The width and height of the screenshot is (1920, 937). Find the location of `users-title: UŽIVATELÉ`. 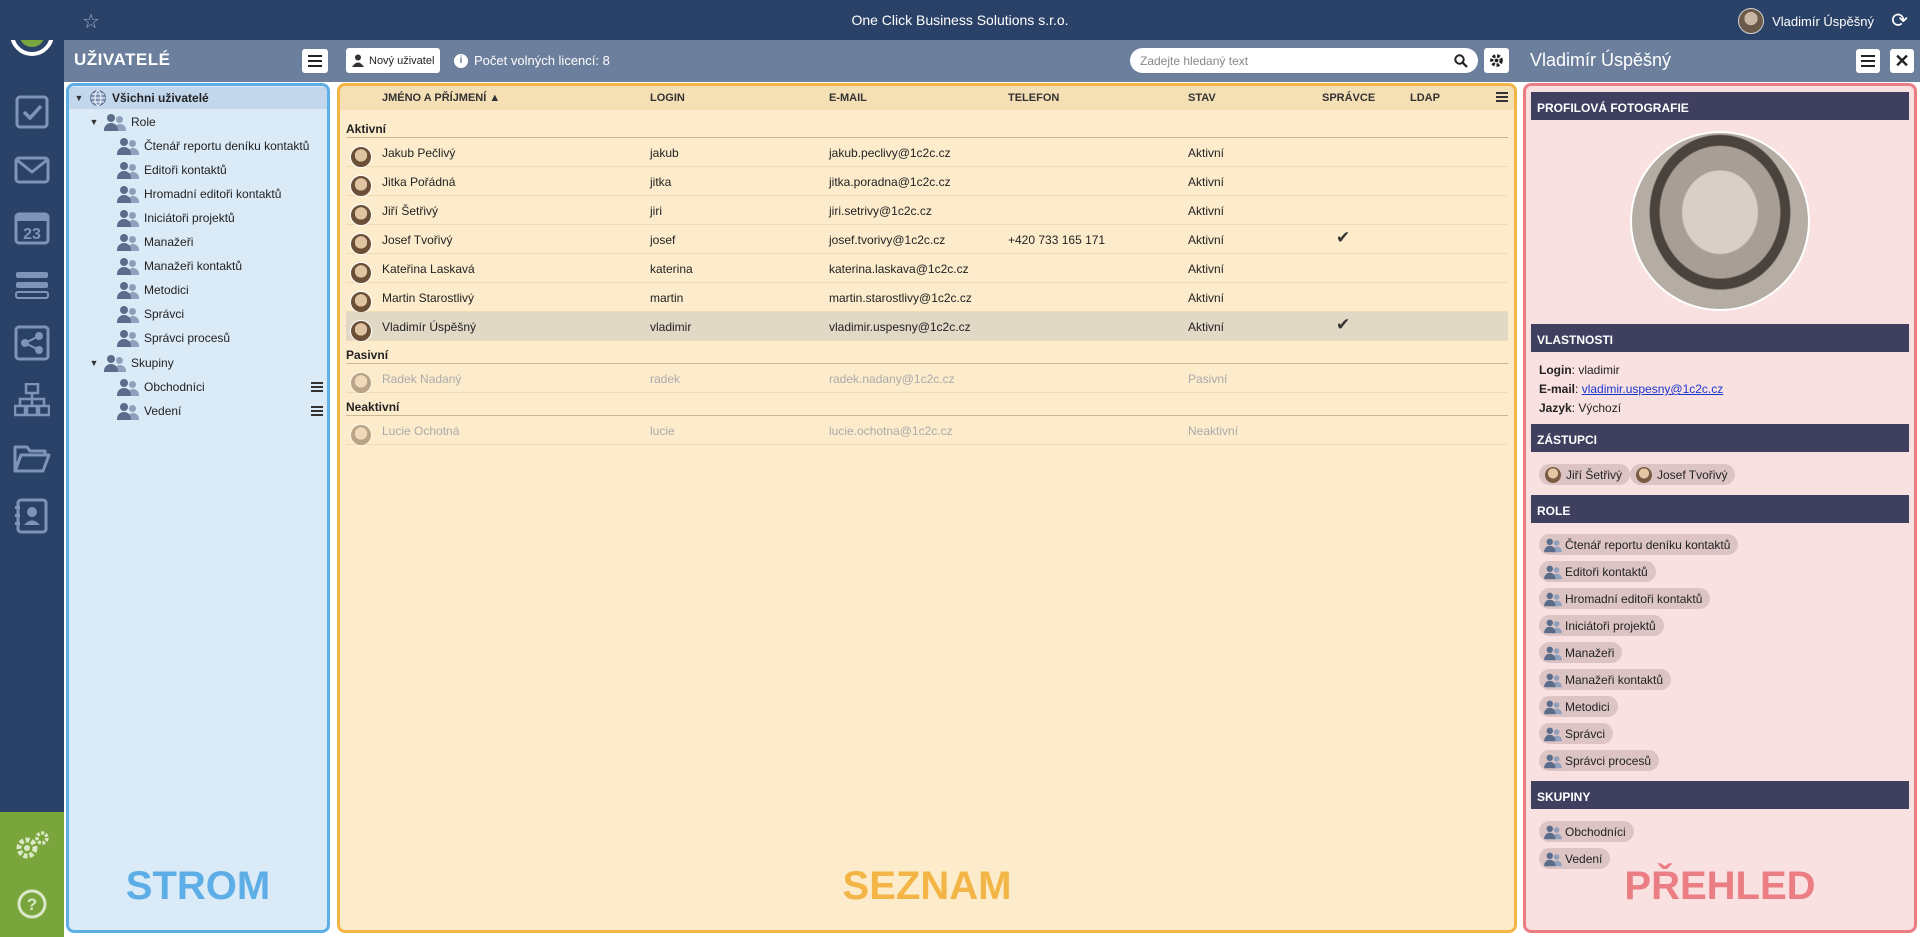

users-title: UŽIVATELÉ is located at coordinates (122, 59).